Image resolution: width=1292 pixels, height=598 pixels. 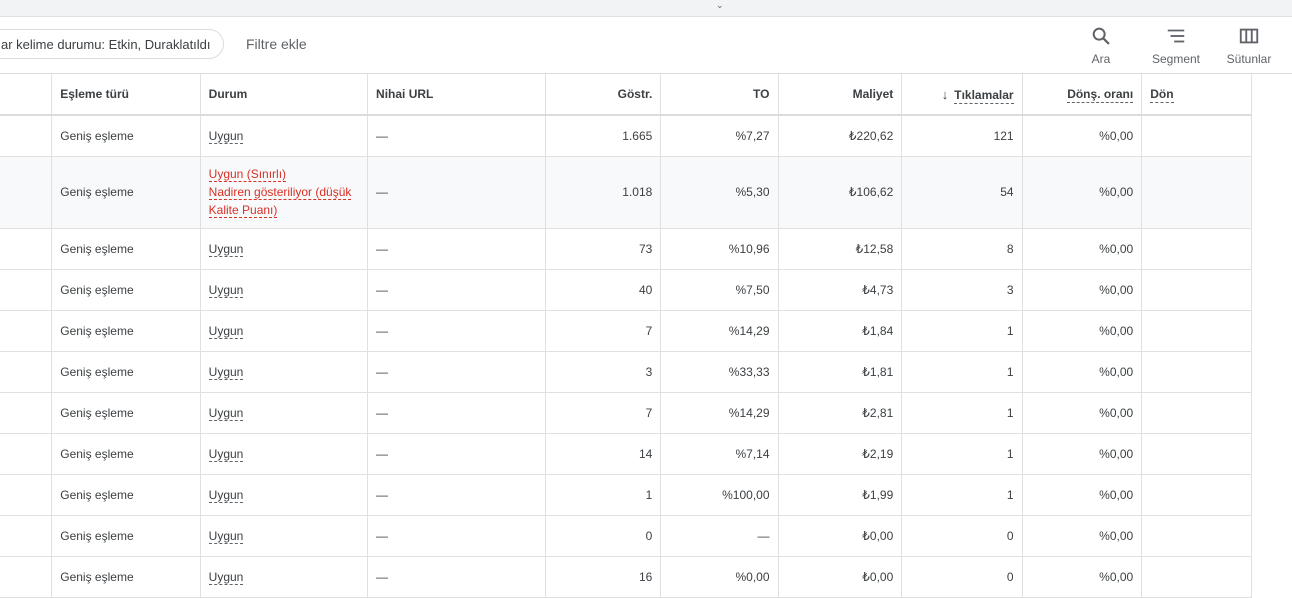 I want to click on clicks-cell: 3, so click(x=962, y=290).